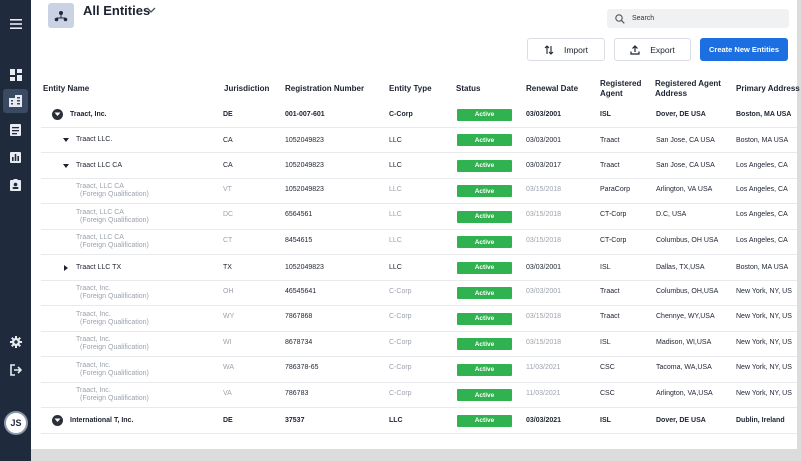  What do you see at coordinates (101, 420) in the screenshot?
I see `entity-name: International T, Inc.` at bounding box center [101, 420].